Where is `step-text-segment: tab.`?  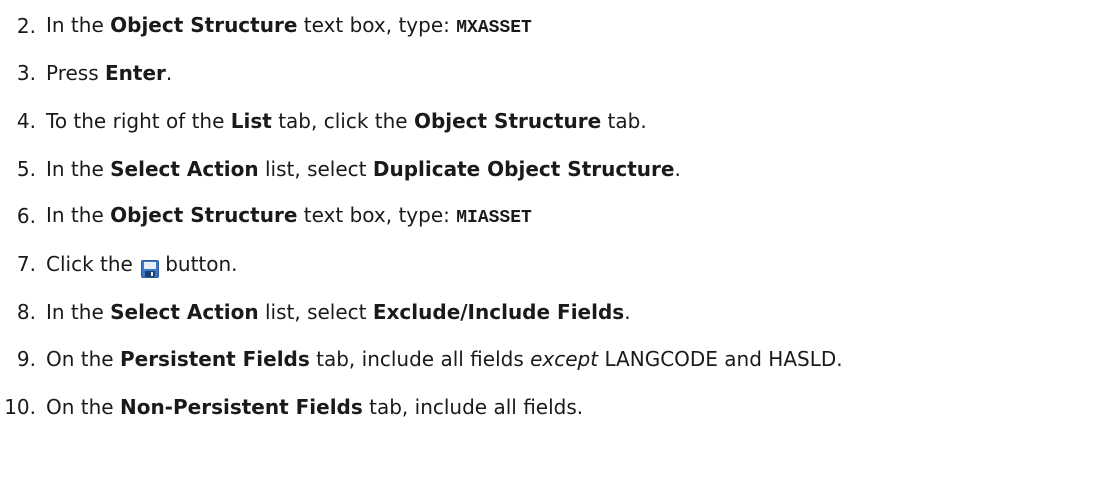 step-text-segment: tab. is located at coordinates (624, 121).